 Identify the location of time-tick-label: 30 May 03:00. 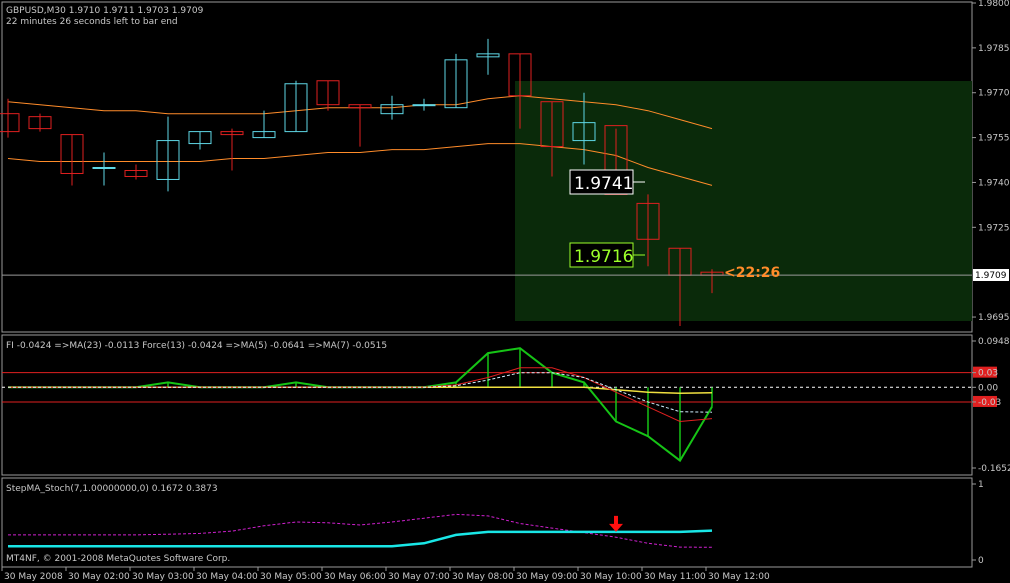
(163, 577).